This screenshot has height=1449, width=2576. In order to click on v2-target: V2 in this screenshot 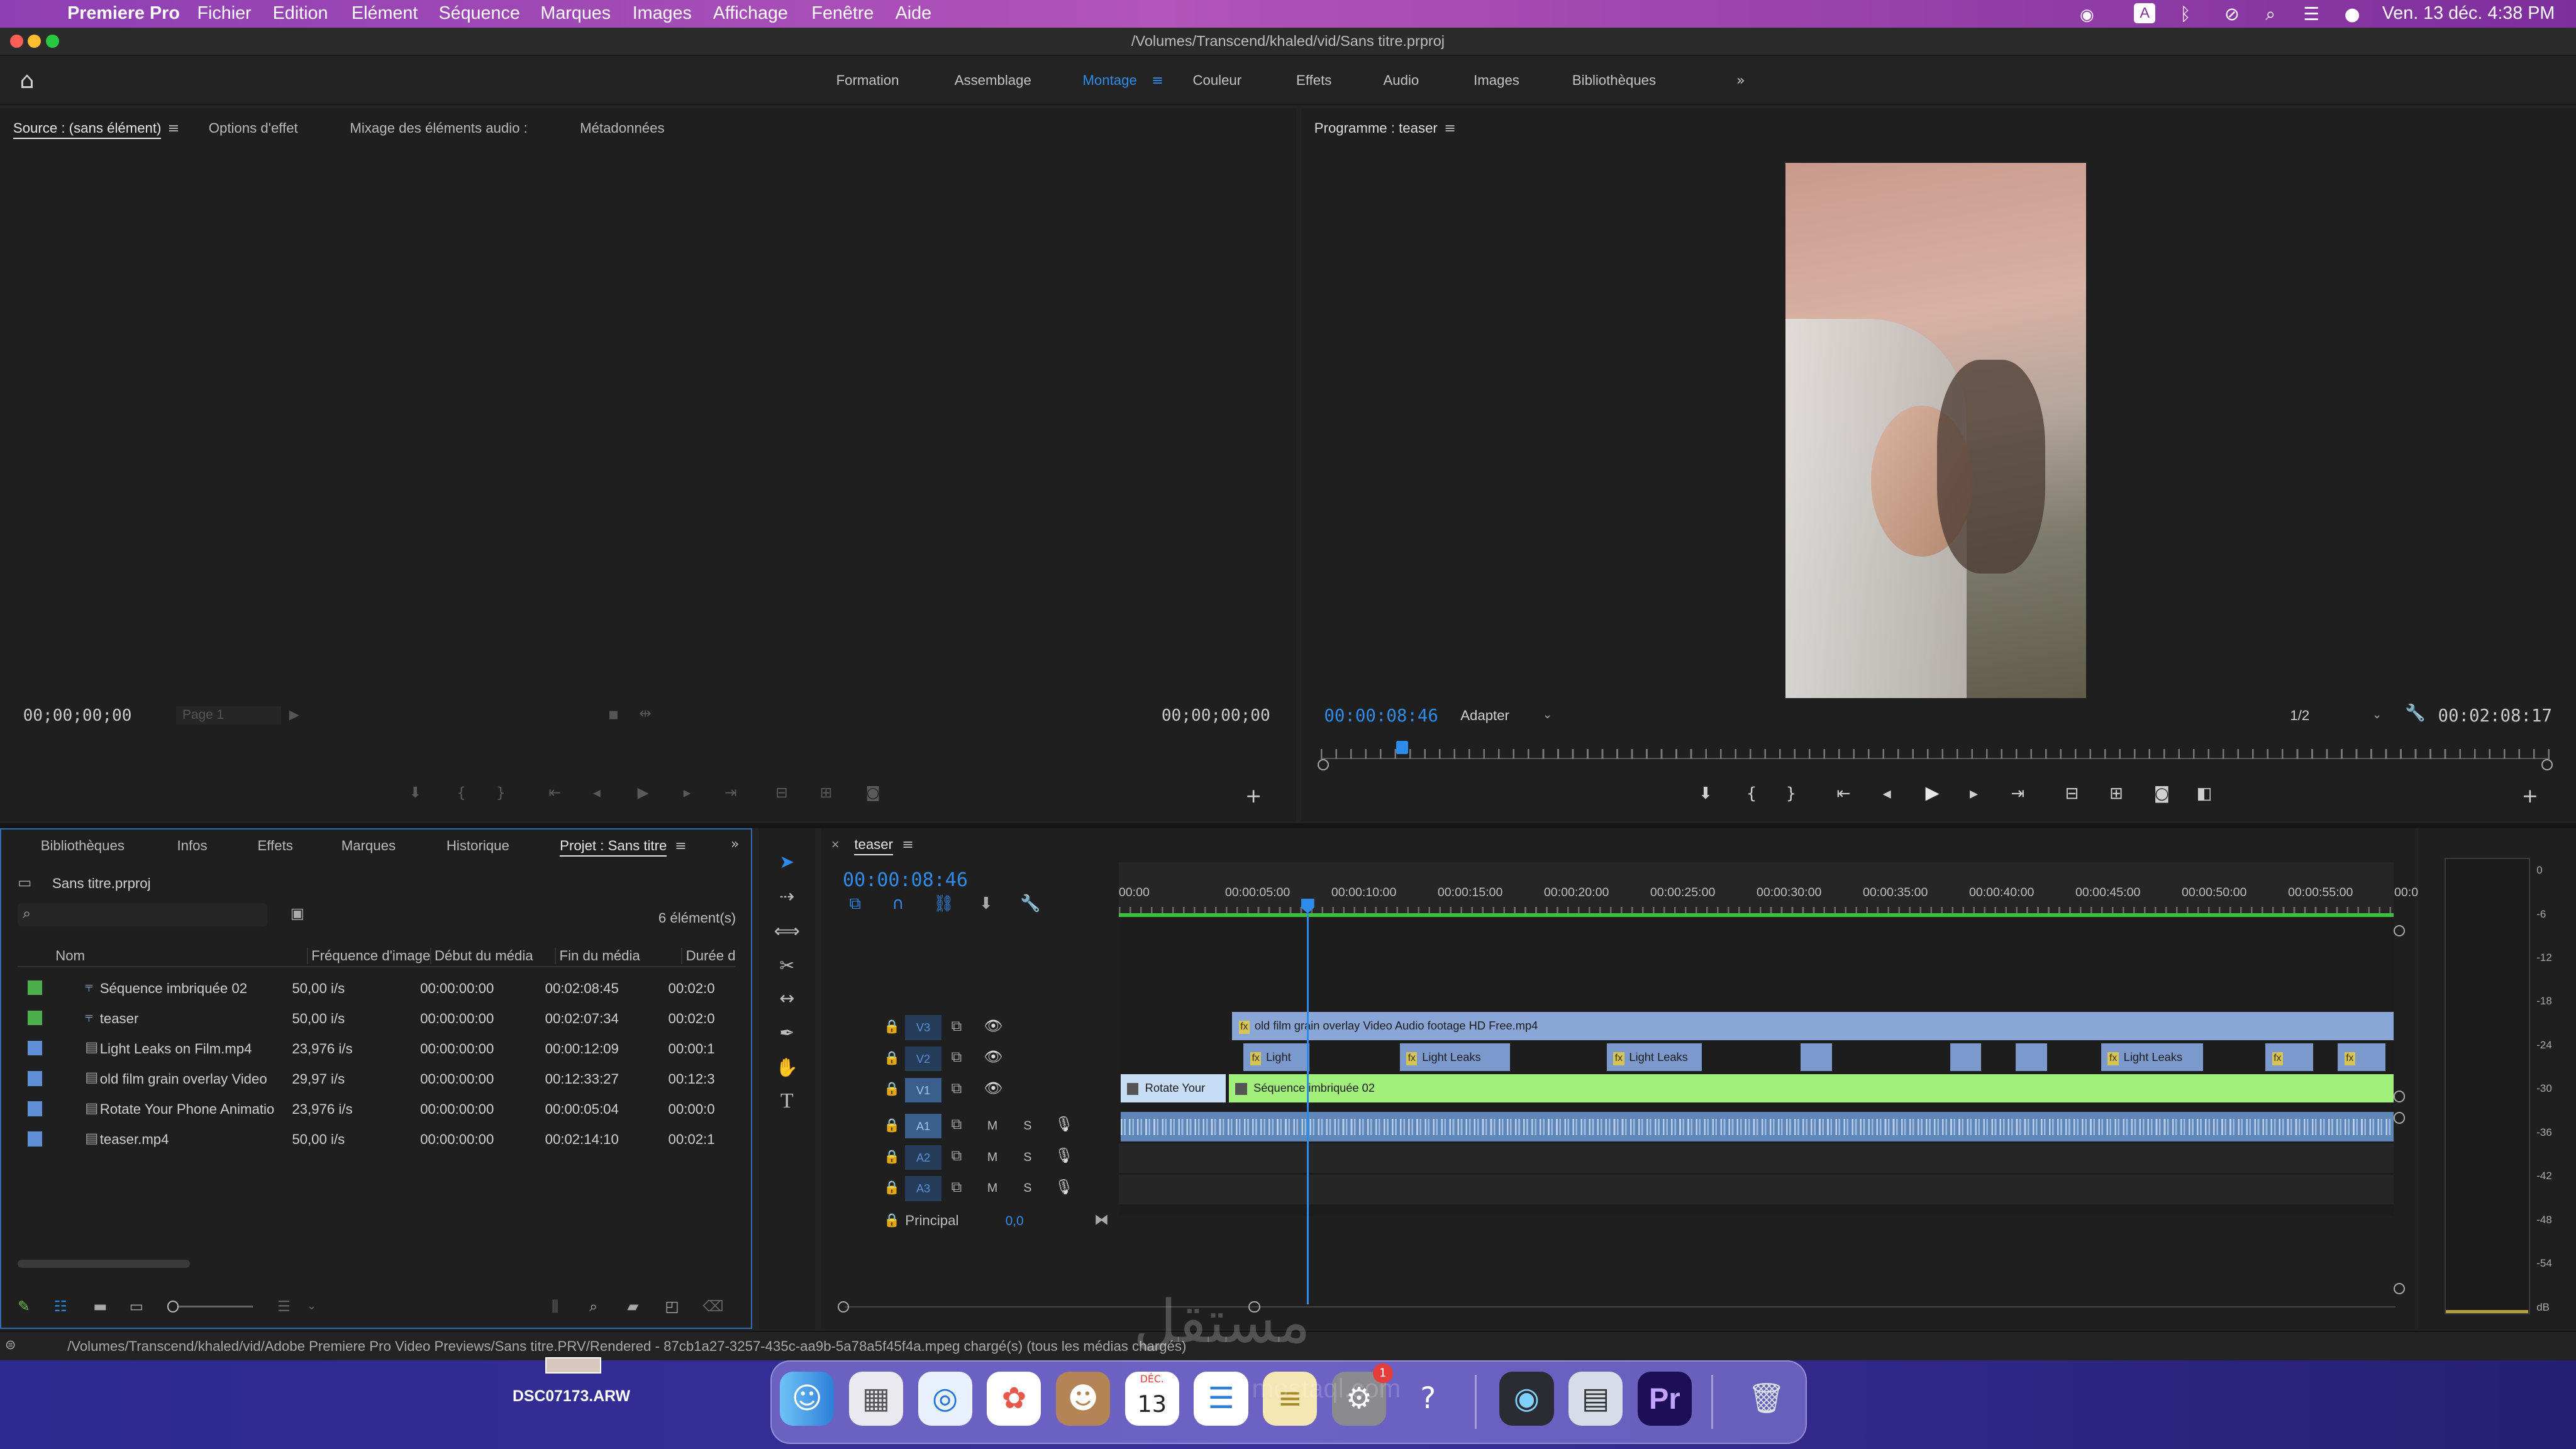, I will do `click(923, 1059)`.